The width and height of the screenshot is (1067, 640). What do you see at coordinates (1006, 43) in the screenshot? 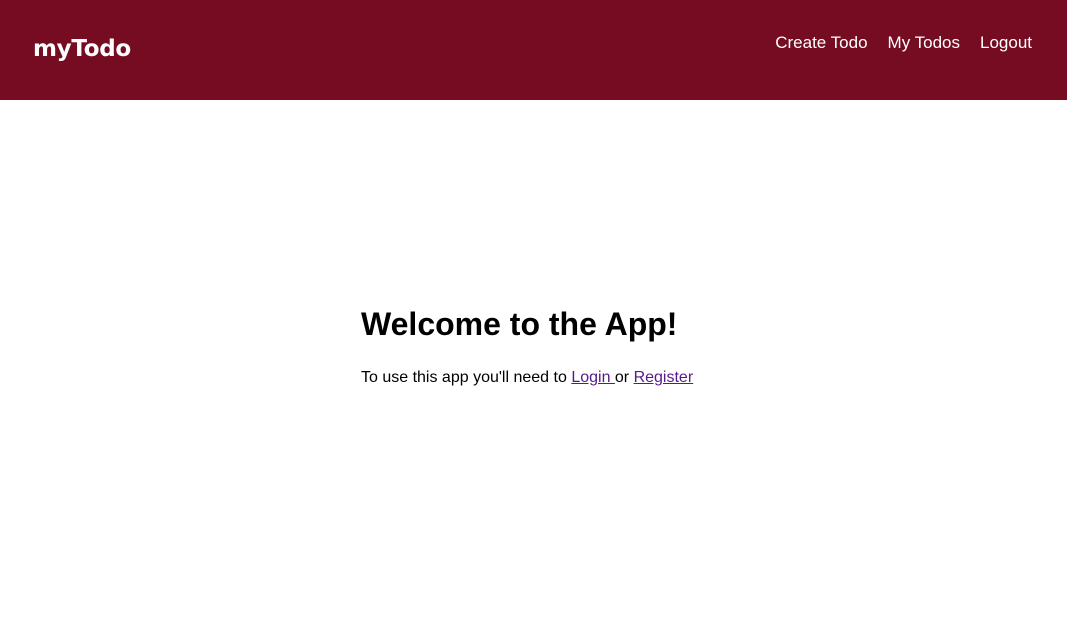
I see `nav-logout-link: Logout` at bounding box center [1006, 43].